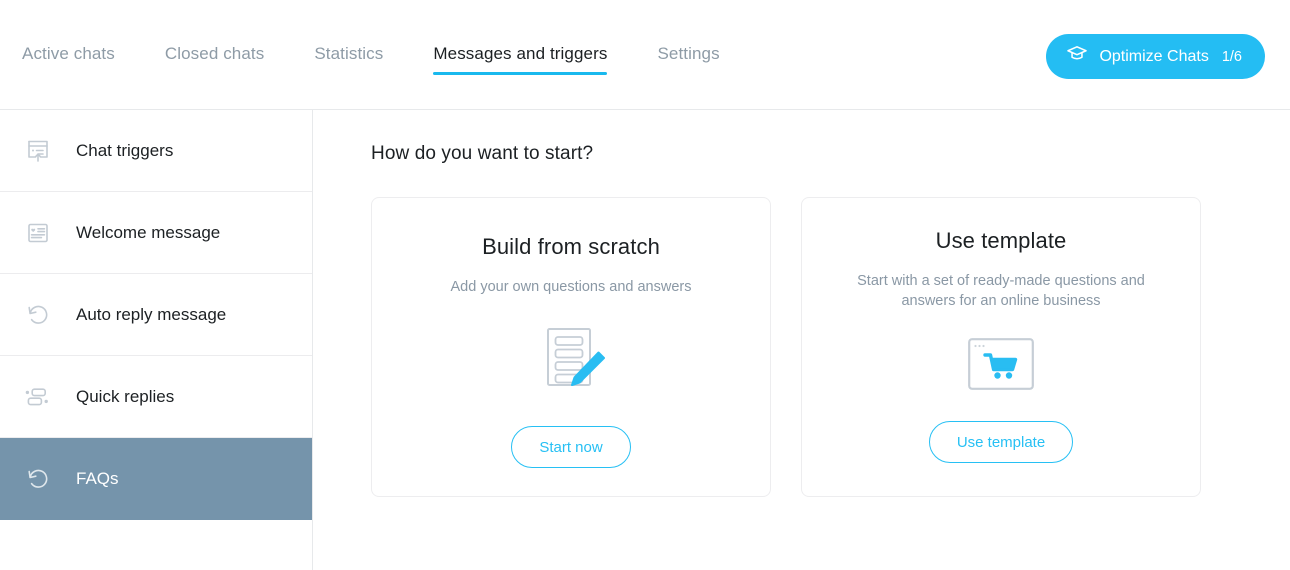  I want to click on tab-settings: Settings, so click(700, 59).